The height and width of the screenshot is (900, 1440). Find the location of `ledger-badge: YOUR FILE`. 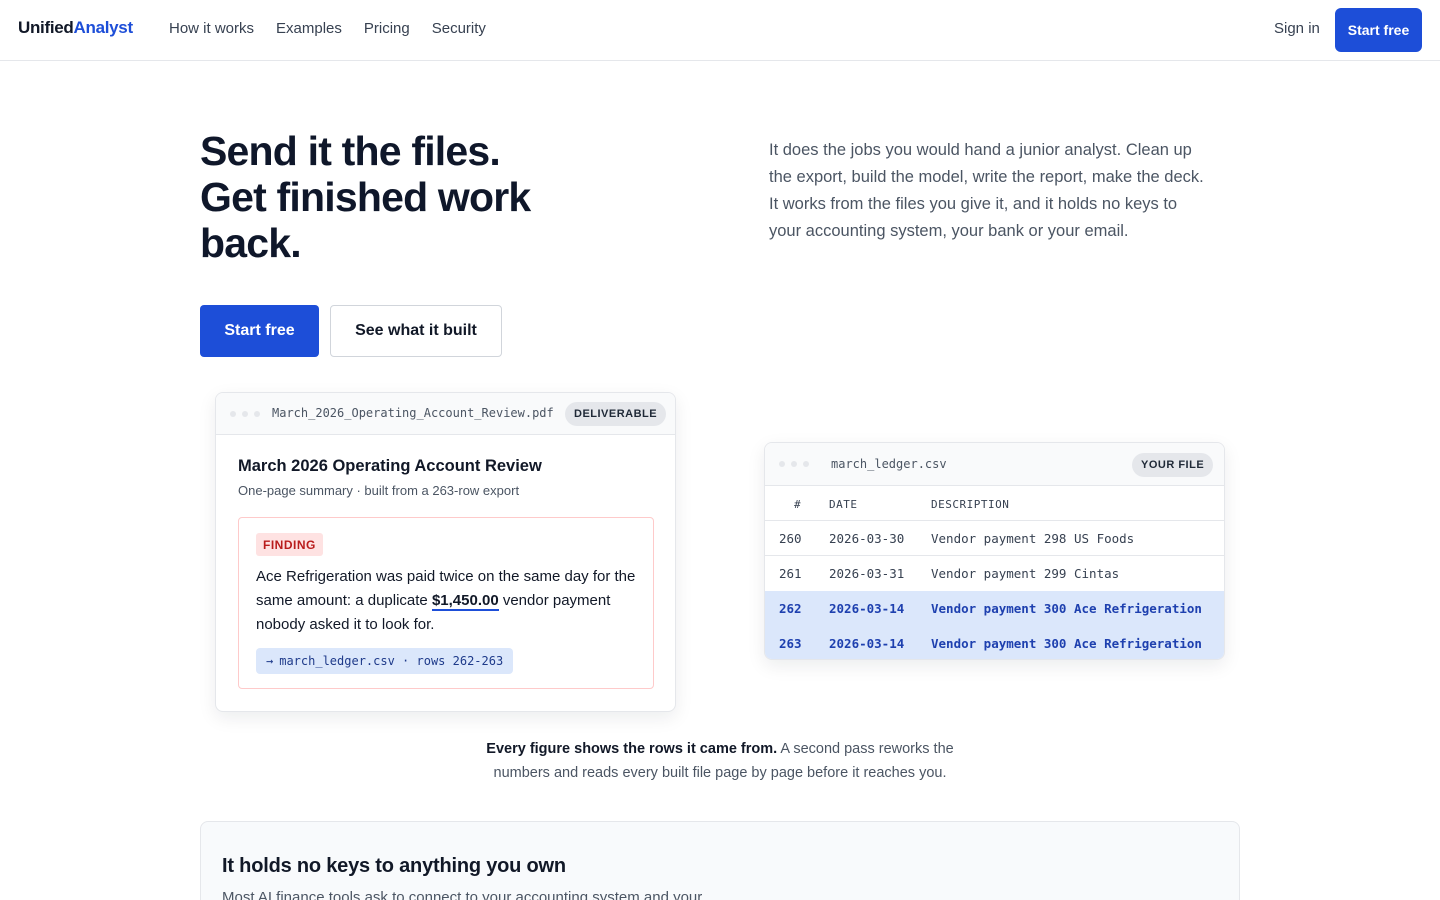

ledger-badge: YOUR FILE is located at coordinates (1173, 465).